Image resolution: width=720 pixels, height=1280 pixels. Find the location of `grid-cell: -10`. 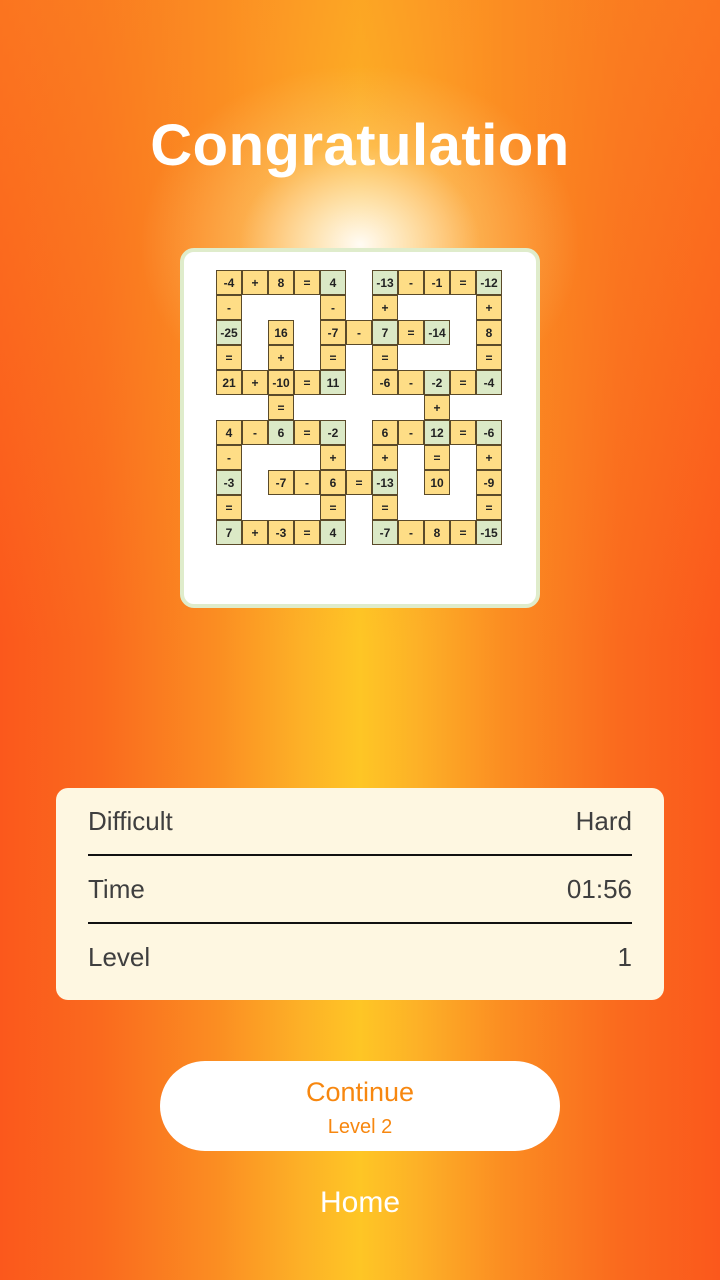

grid-cell: -10 is located at coordinates (281, 382).